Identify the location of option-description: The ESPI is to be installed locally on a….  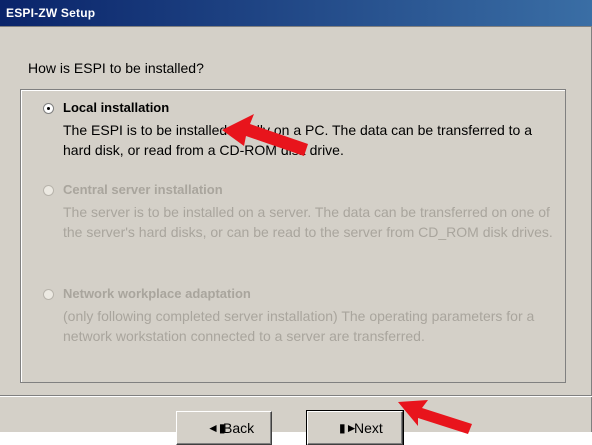
(298, 140).